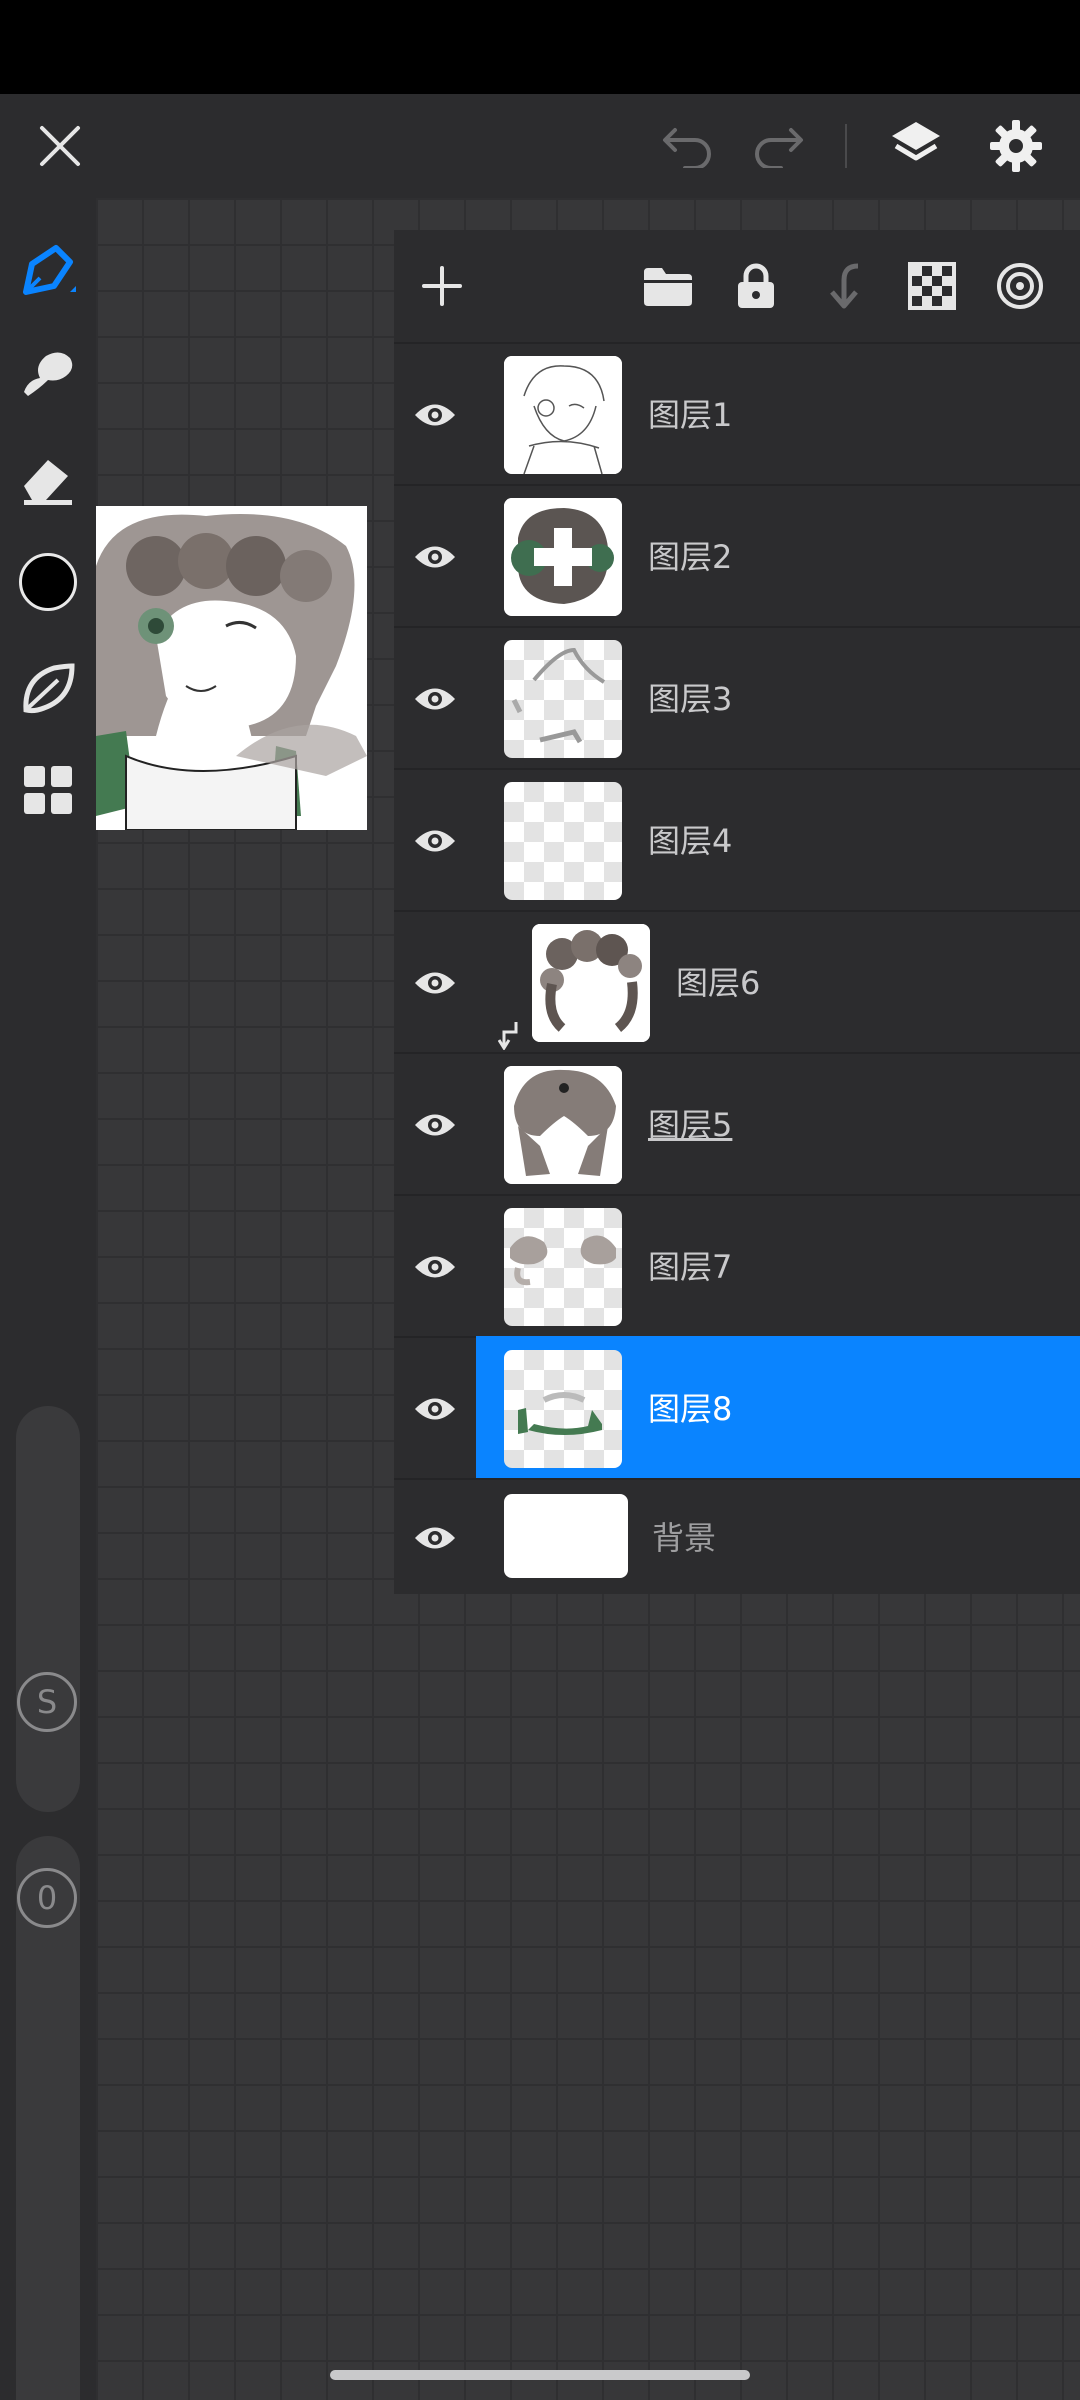  Describe the element at coordinates (846, 146) in the screenshot. I see `topbar-divider` at that location.